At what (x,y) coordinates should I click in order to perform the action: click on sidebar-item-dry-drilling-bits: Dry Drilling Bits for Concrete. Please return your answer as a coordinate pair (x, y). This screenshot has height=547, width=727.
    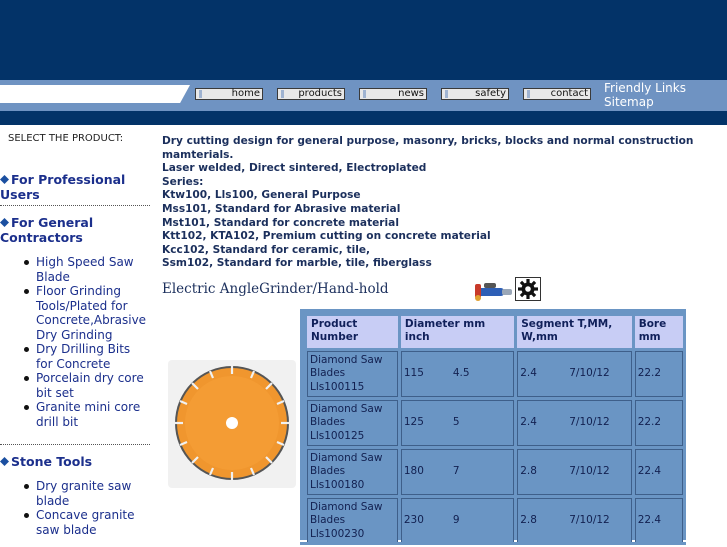
    Looking at the image, I should click on (86, 356).